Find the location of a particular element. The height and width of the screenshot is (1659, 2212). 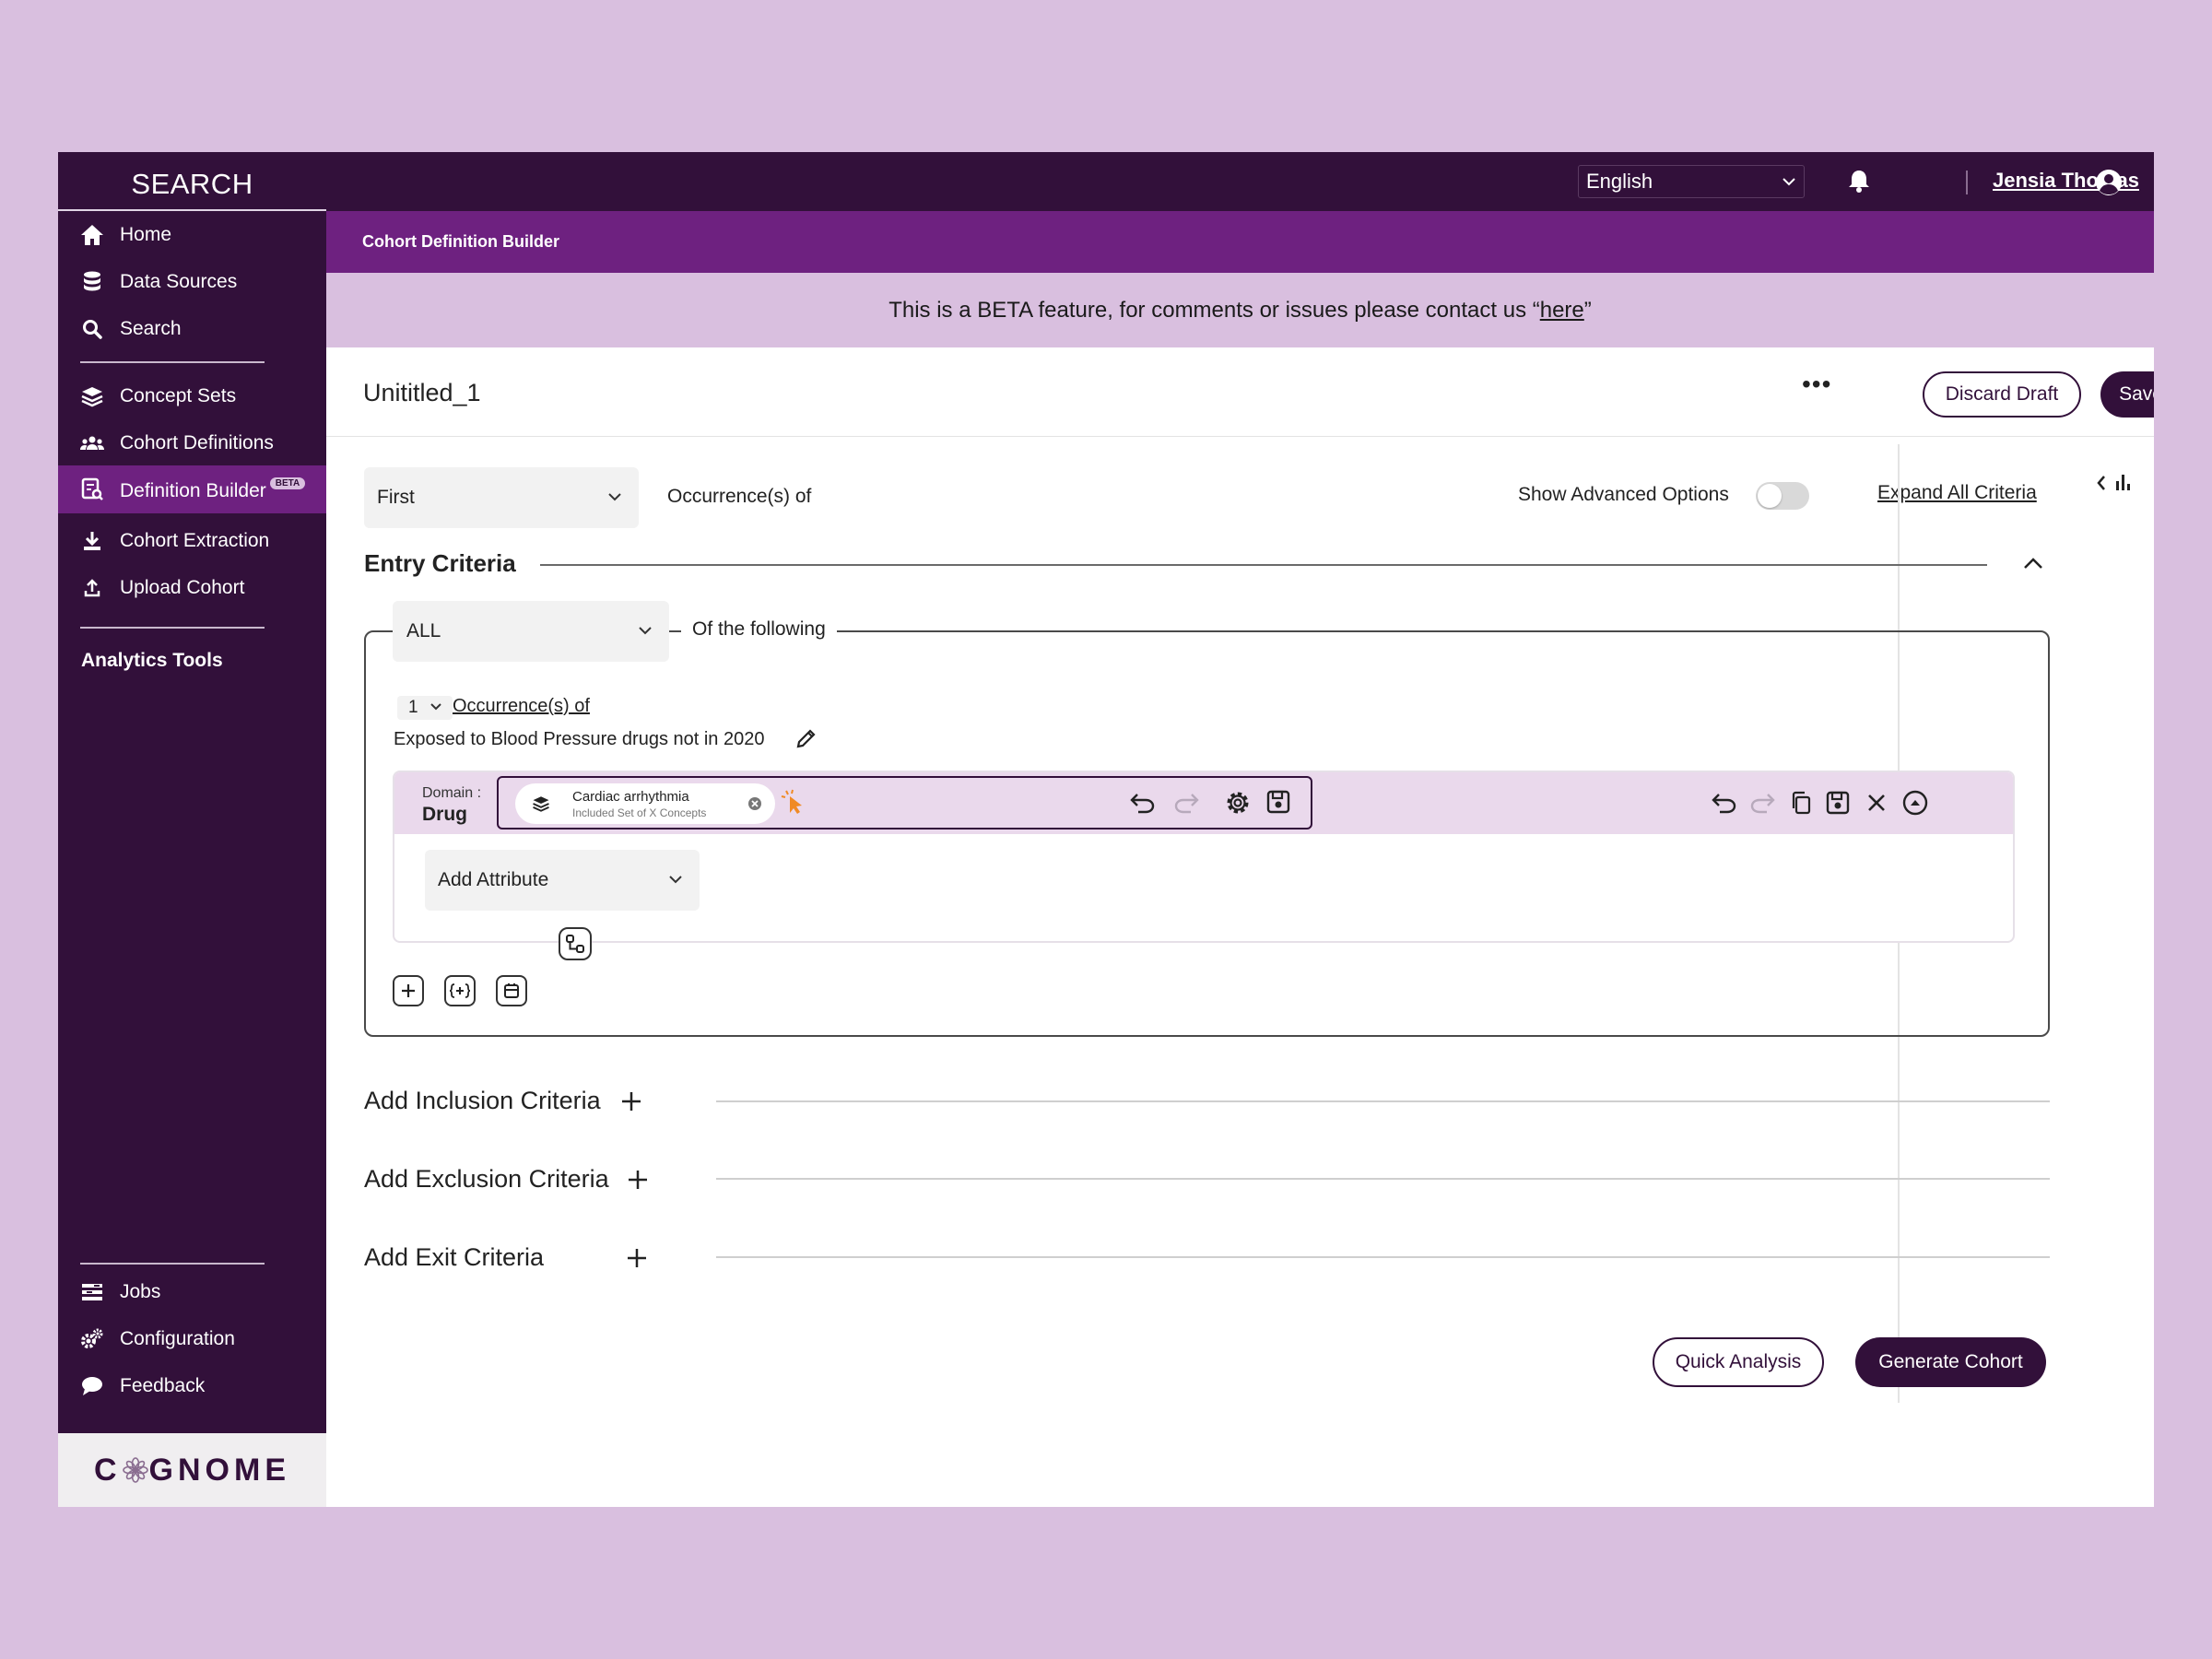

sidebar-item-label: Concept Sets is located at coordinates (178, 395).